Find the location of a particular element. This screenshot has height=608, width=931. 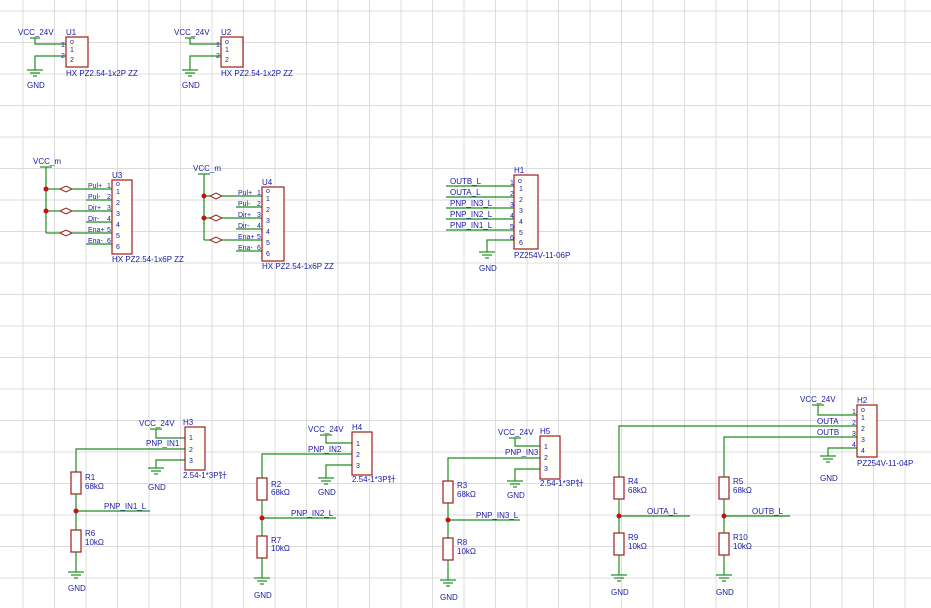

value-r10: 10kΩ is located at coordinates (742, 546).